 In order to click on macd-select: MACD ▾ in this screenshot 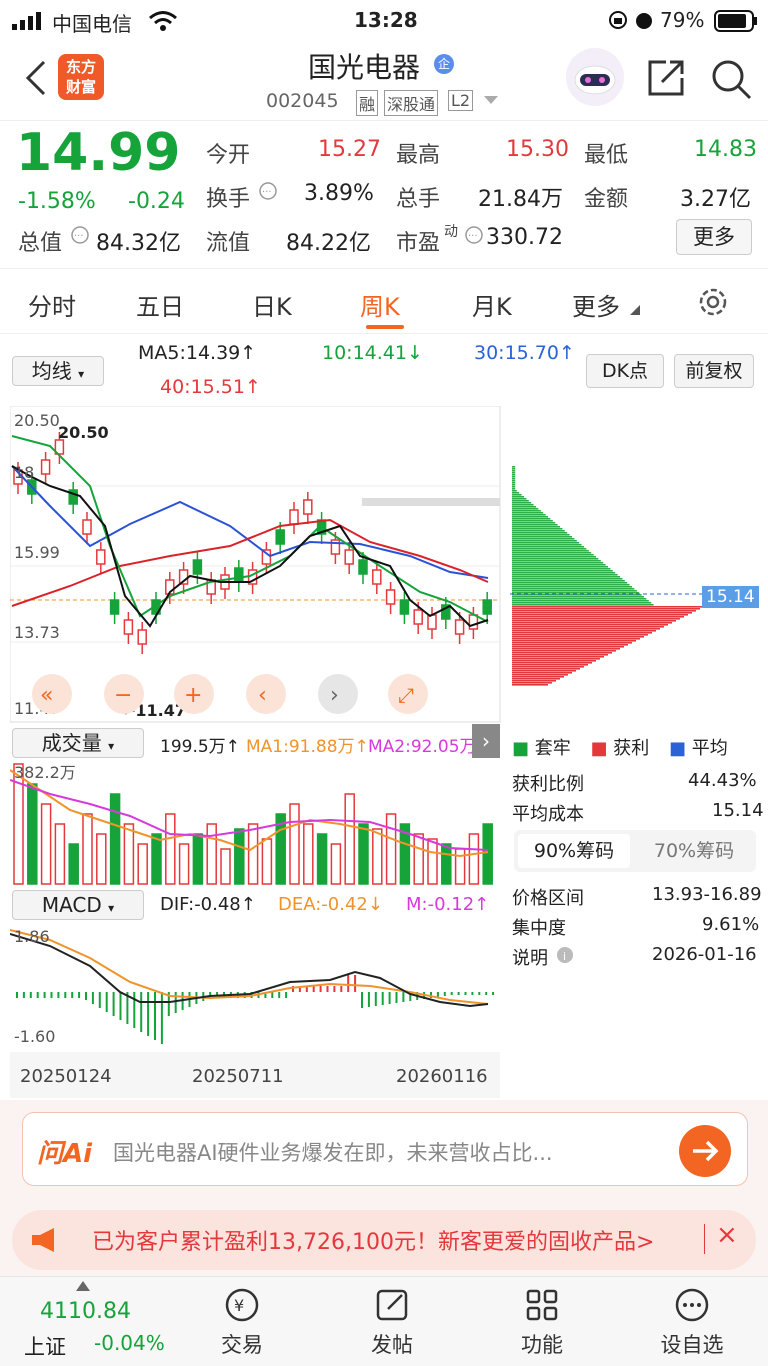, I will do `click(78, 905)`.